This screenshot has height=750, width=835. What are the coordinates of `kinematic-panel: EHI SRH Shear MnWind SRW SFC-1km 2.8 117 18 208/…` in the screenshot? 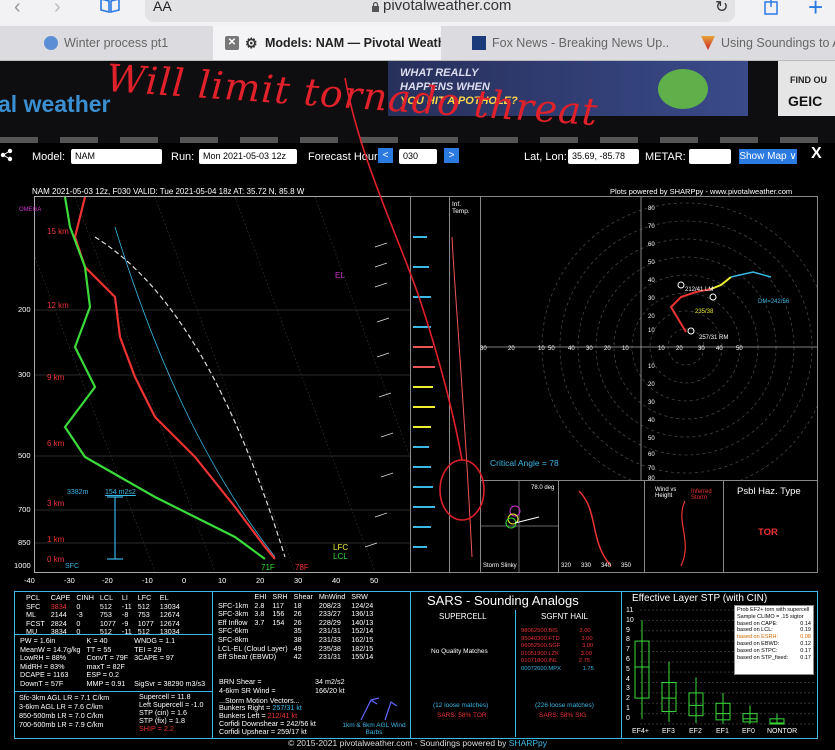 It's located at (311, 665).